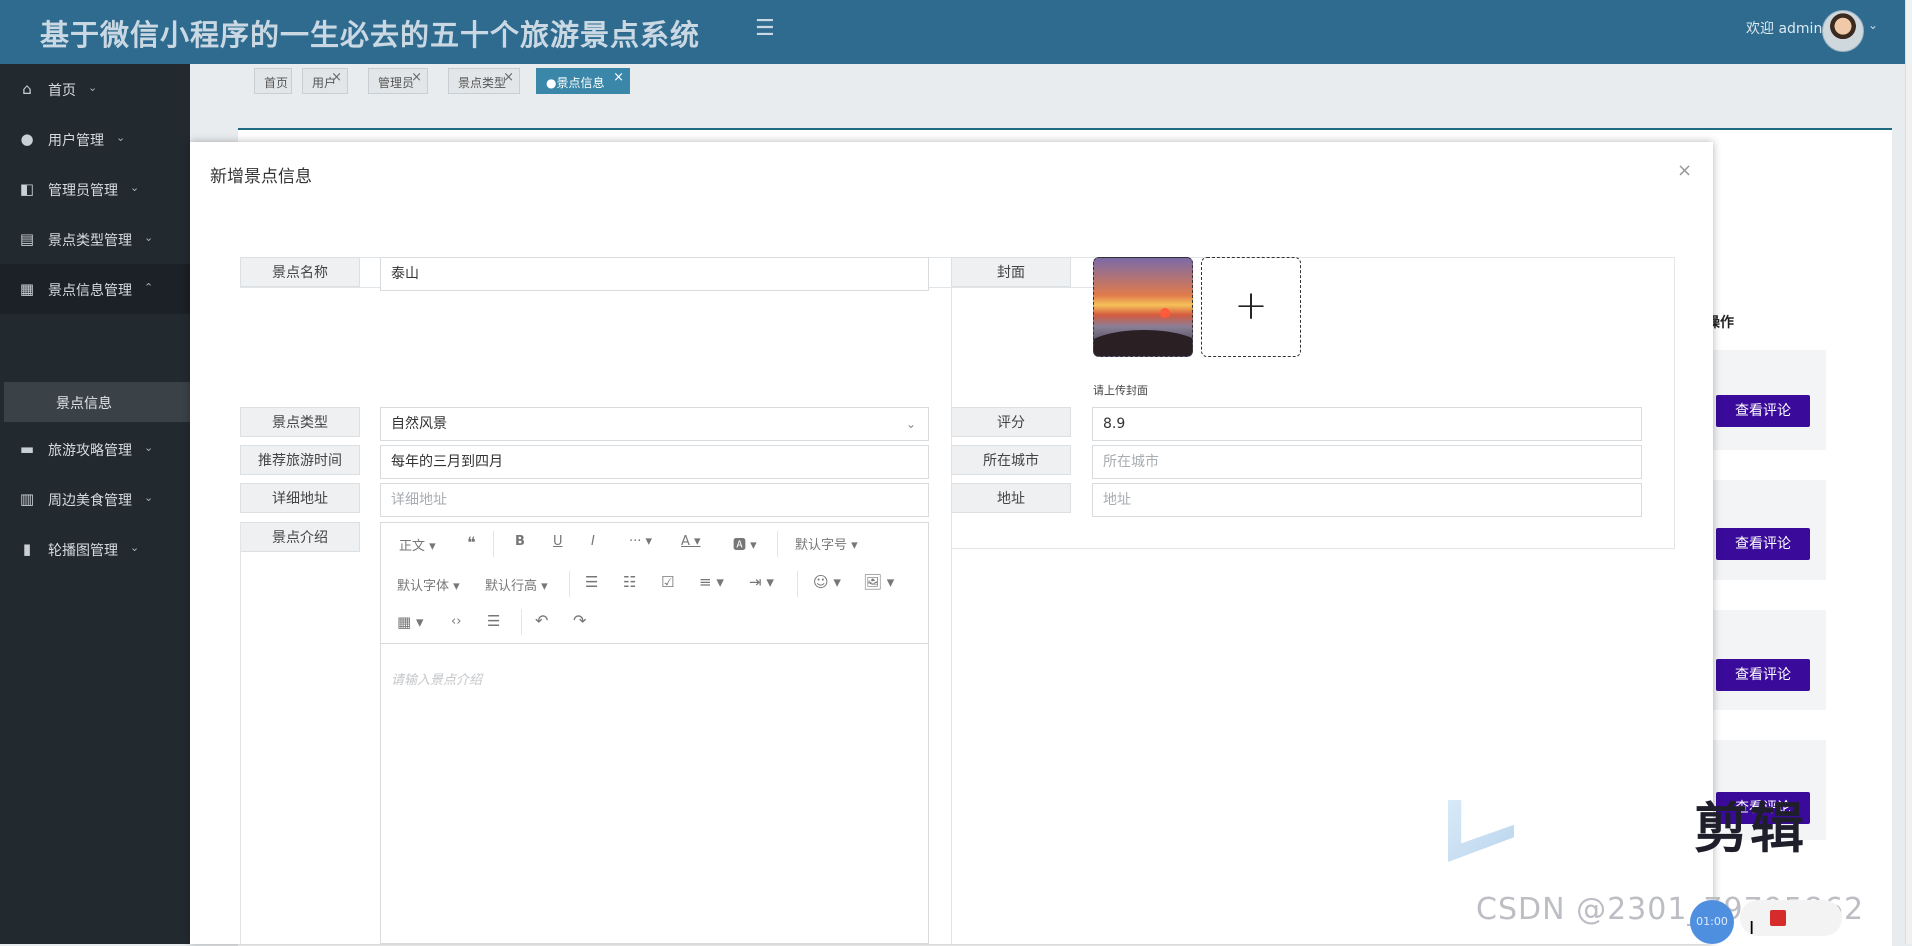 The height and width of the screenshot is (946, 1912). I want to click on sidebar-item-home: ⌂ 首页 ⌄, so click(95, 89).